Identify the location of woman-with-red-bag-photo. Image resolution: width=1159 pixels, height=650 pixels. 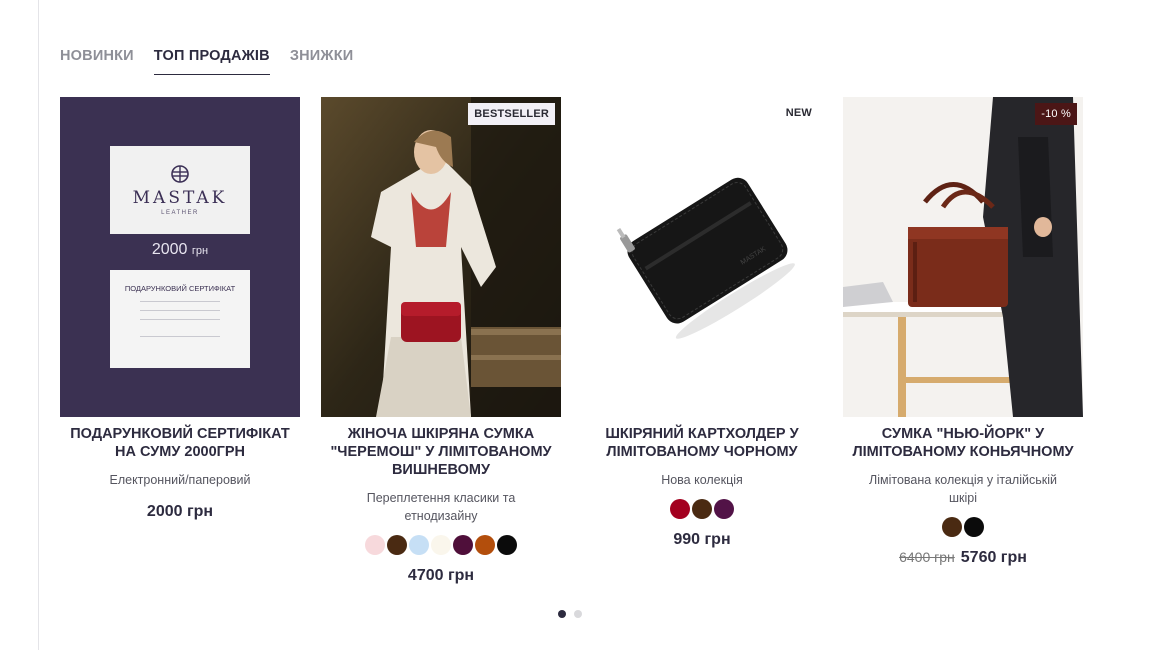
(441, 257).